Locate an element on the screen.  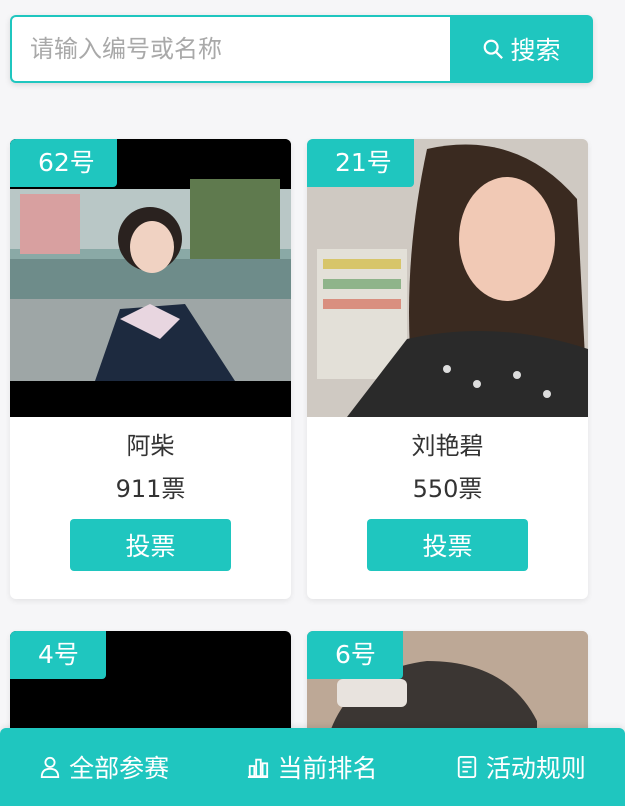
bar-chart-icon is located at coordinates (258, 768).